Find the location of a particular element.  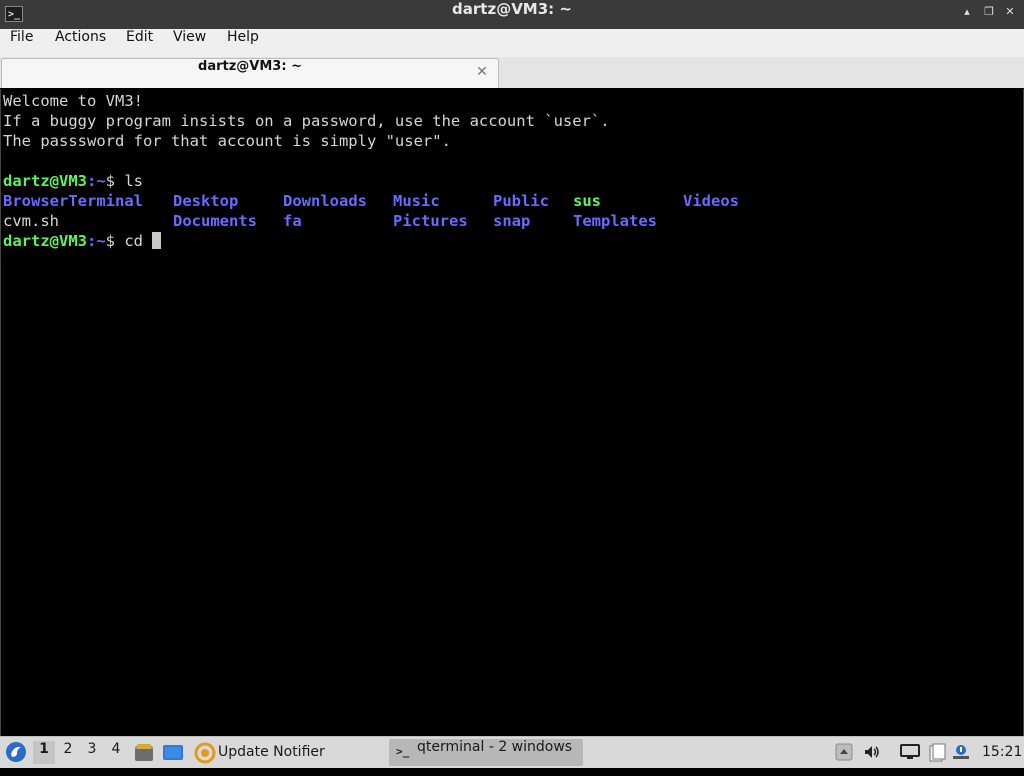

menu-edit: Edit is located at coordinates (139, 43).